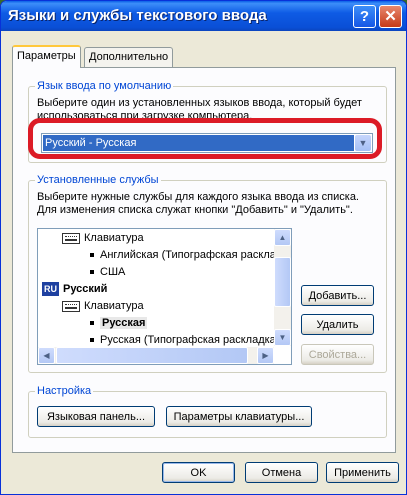  I want to click on arrow-down-icon: ▼, so click(282, 337).